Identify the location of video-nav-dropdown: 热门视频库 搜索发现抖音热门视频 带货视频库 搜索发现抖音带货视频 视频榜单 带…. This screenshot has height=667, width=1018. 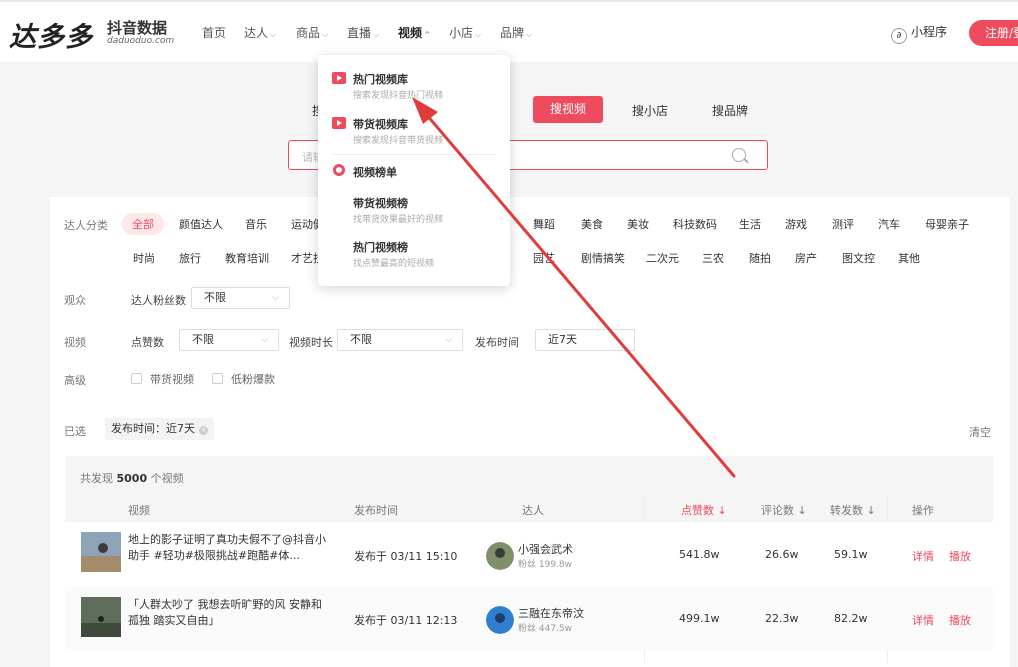
(414, 170).